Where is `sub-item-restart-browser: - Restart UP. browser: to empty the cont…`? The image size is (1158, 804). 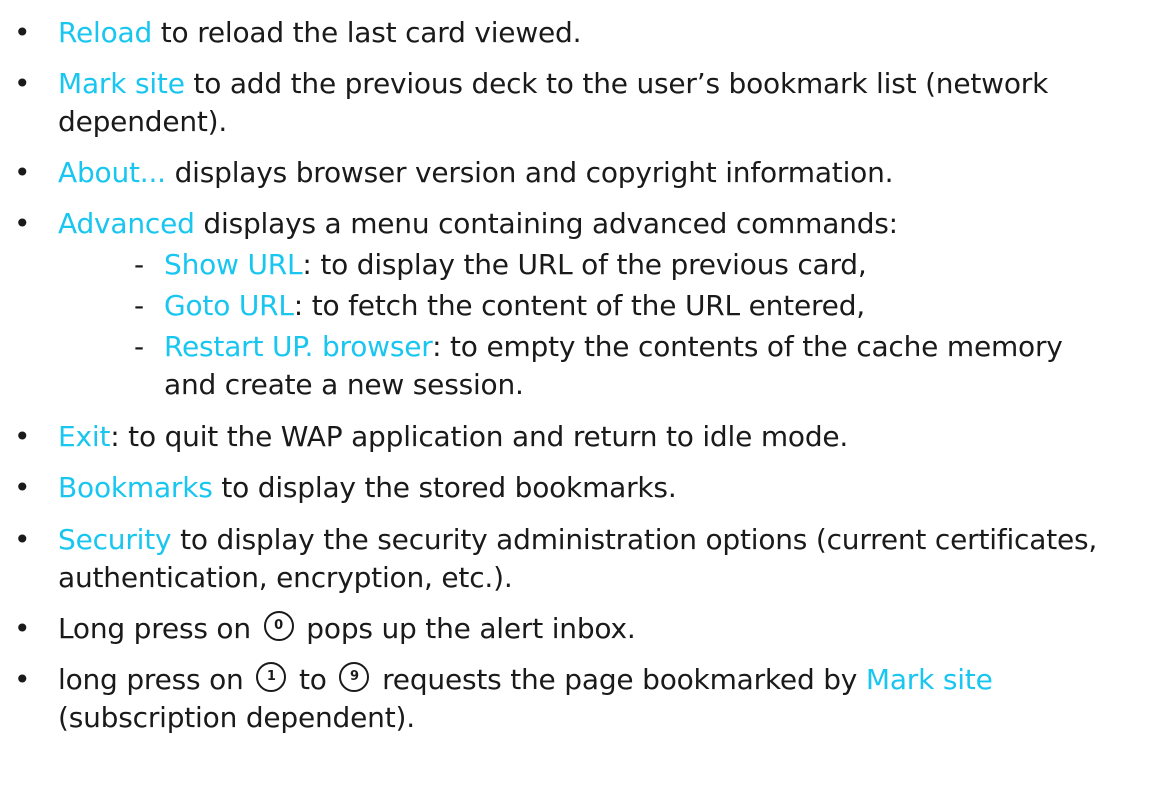
sub-item-restart-browser: - Restart UP. browser: to empty the cont… is located at coordinates (598, 347).